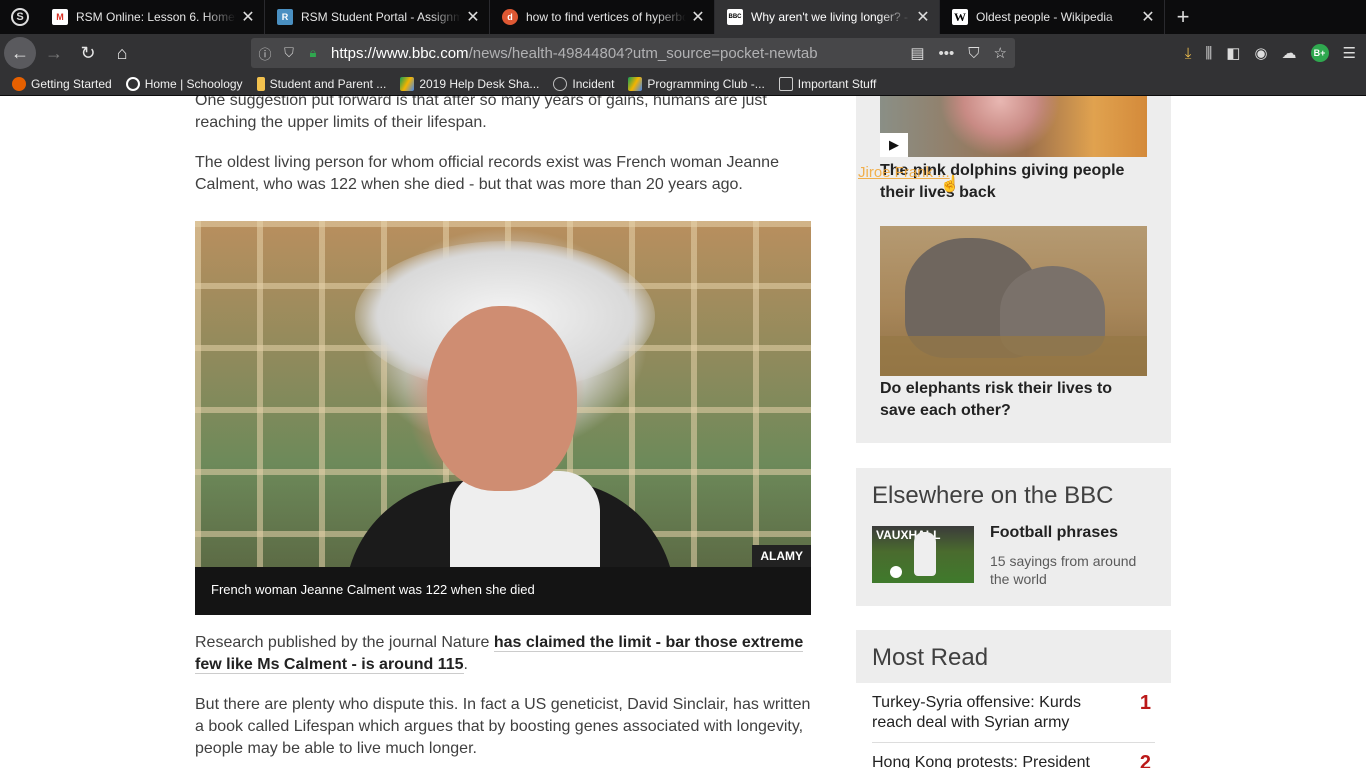  What do you see at coordinates (260, 83) in the screenshot?
I see `p-icon` at bounding box center [260, 83].